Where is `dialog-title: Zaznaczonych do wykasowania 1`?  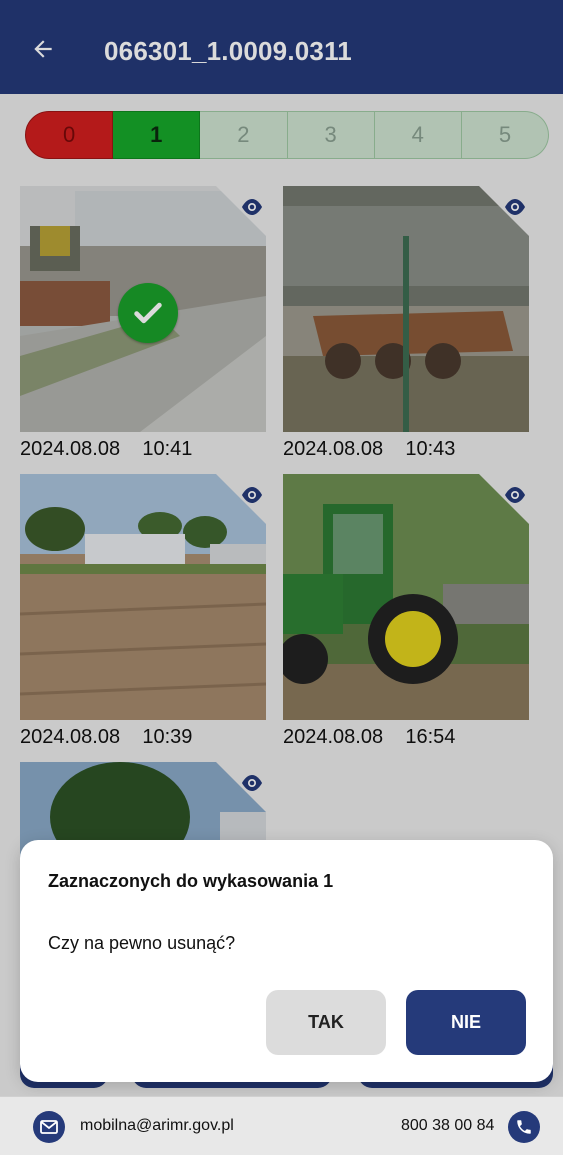 dialog-title: Zaznaczonych do wykasowania 1 is located at coordinates (191, 881).